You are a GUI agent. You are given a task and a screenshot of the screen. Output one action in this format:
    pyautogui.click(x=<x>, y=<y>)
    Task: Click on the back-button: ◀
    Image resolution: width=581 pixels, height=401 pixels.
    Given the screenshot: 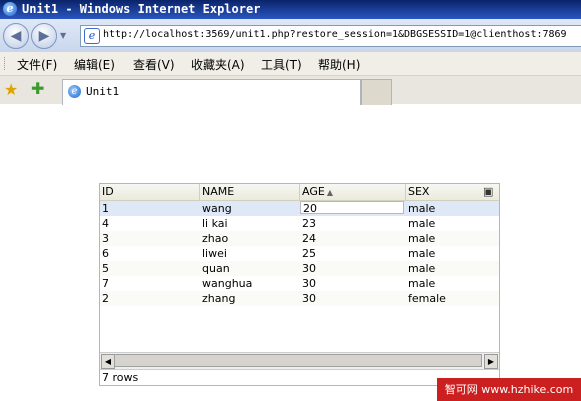 What is the action you would take?
    pyautogui.click(x=16, y=36)
    